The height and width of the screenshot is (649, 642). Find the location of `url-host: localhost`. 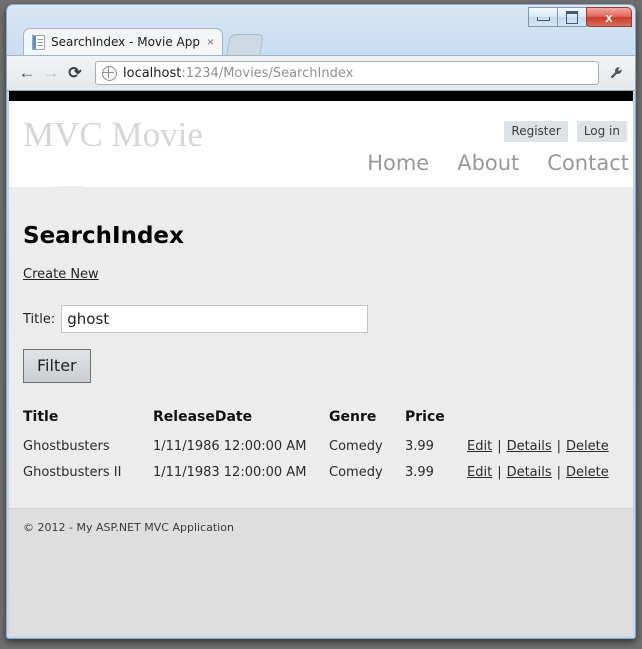

url-host: localhost is located at coordinates (152, 73).